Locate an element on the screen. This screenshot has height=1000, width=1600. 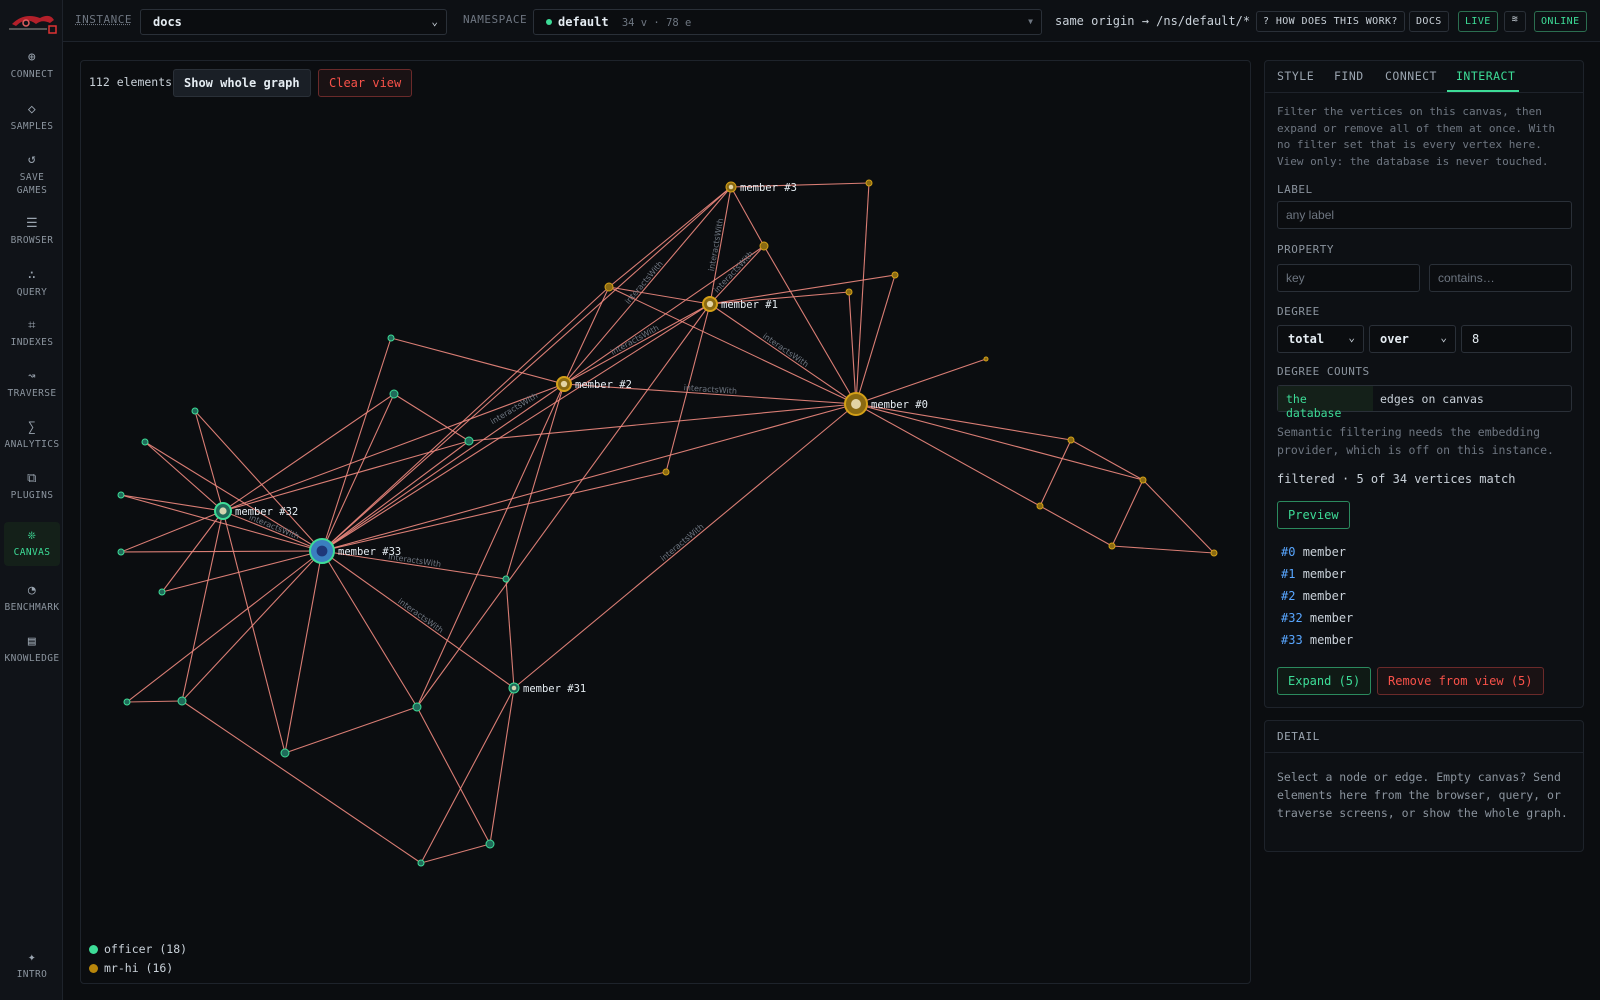
nav-browser: ☰ BROWSER is located at coordinates (32, 239).